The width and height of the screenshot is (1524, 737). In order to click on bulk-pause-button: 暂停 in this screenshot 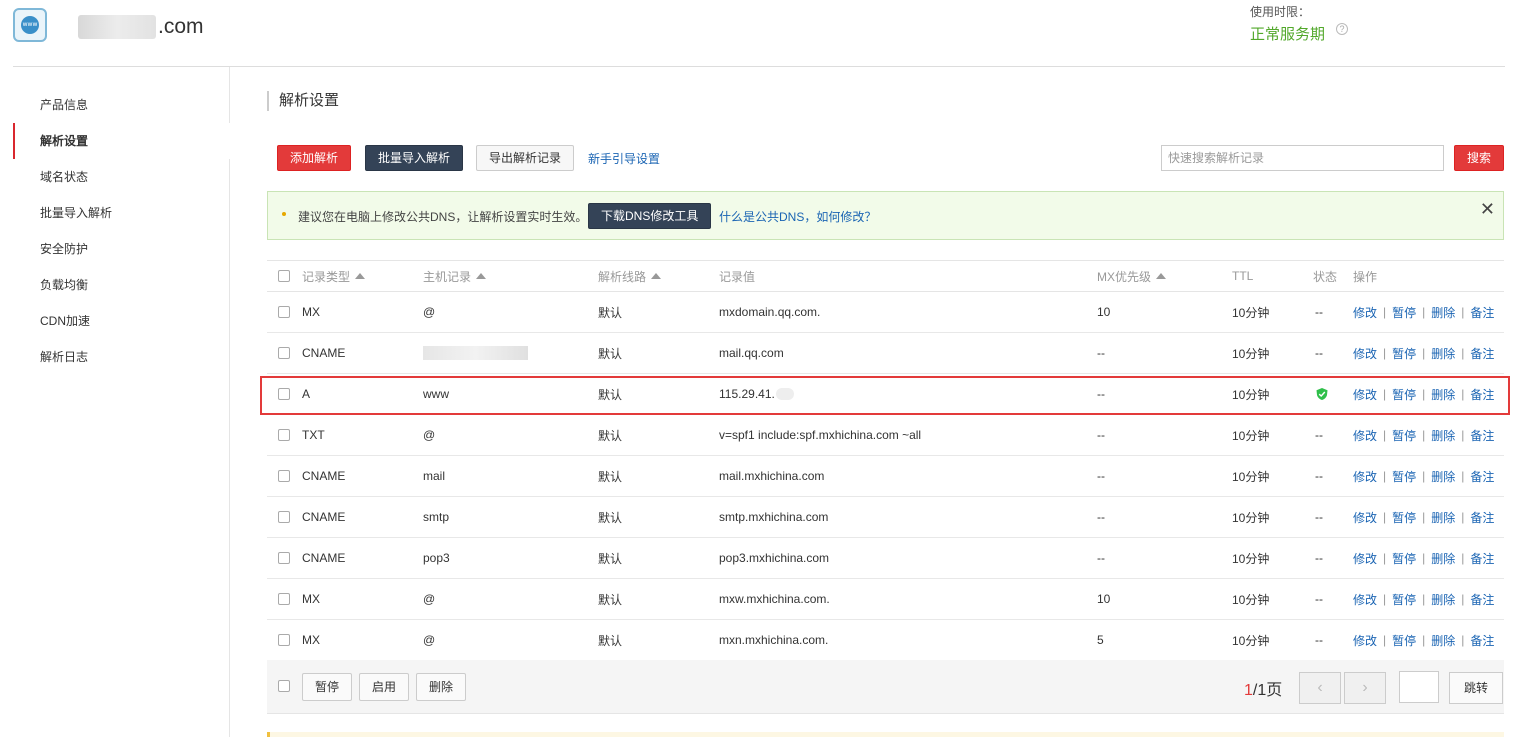, I will do `click(327, 687)`.